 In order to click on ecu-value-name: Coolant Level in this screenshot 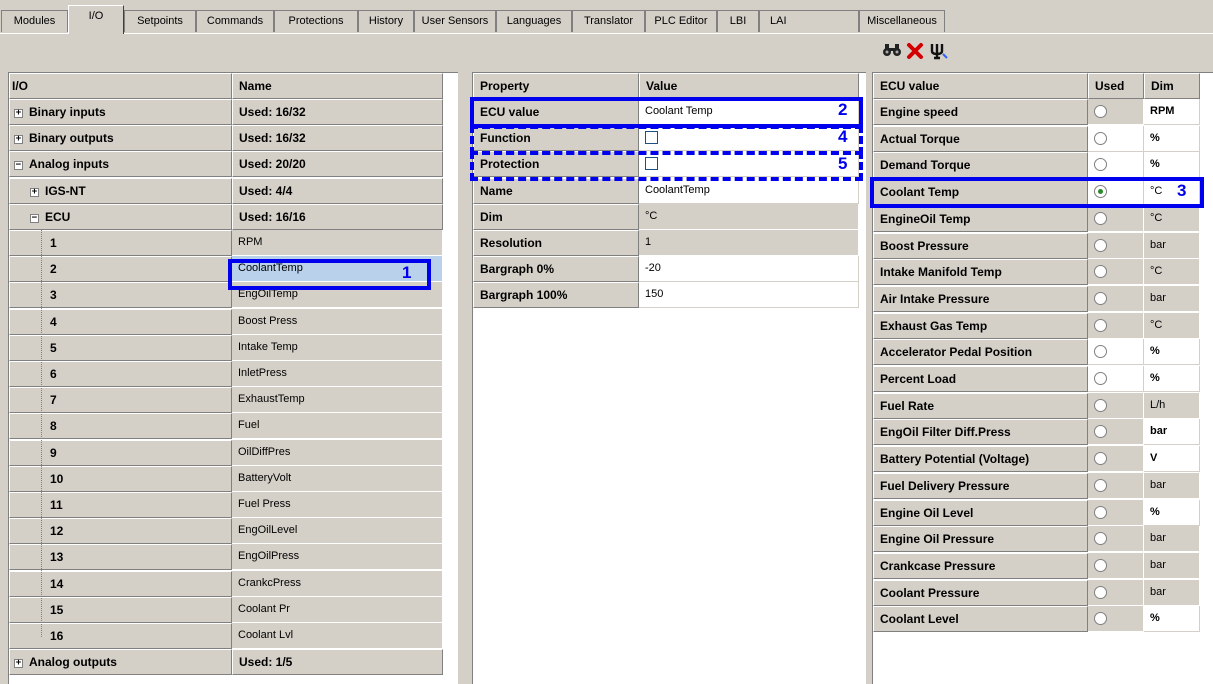, I will do `click(980, 619)`.